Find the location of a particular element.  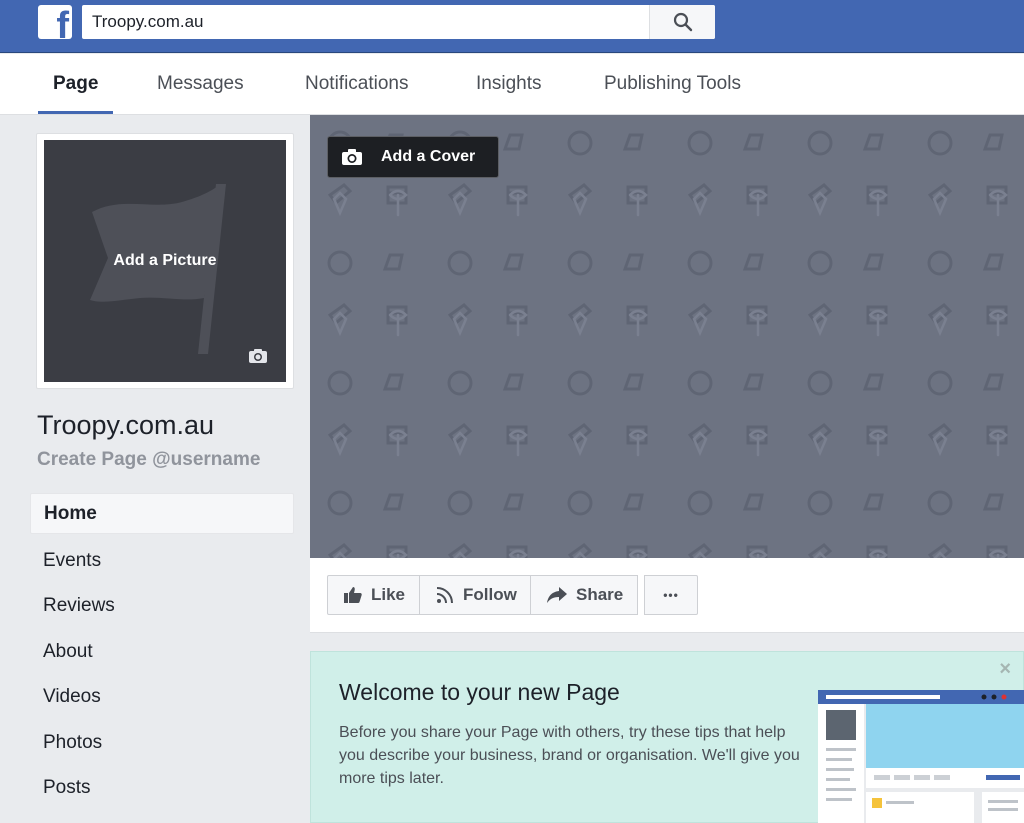

more-dots-icon: ••• is located at coordinates (671, 595).